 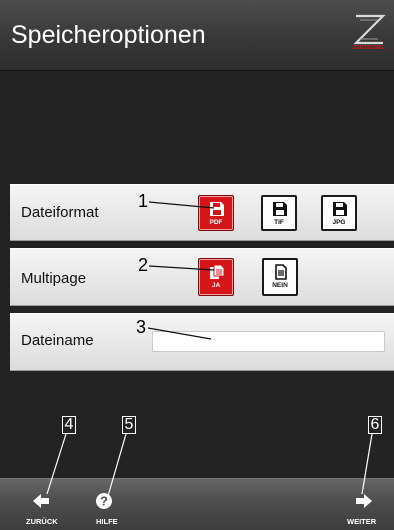 What do you see at coordinates (41, 501) in the screenshot?
I see `arrow-left-icon` at bounding box center [41, 501].